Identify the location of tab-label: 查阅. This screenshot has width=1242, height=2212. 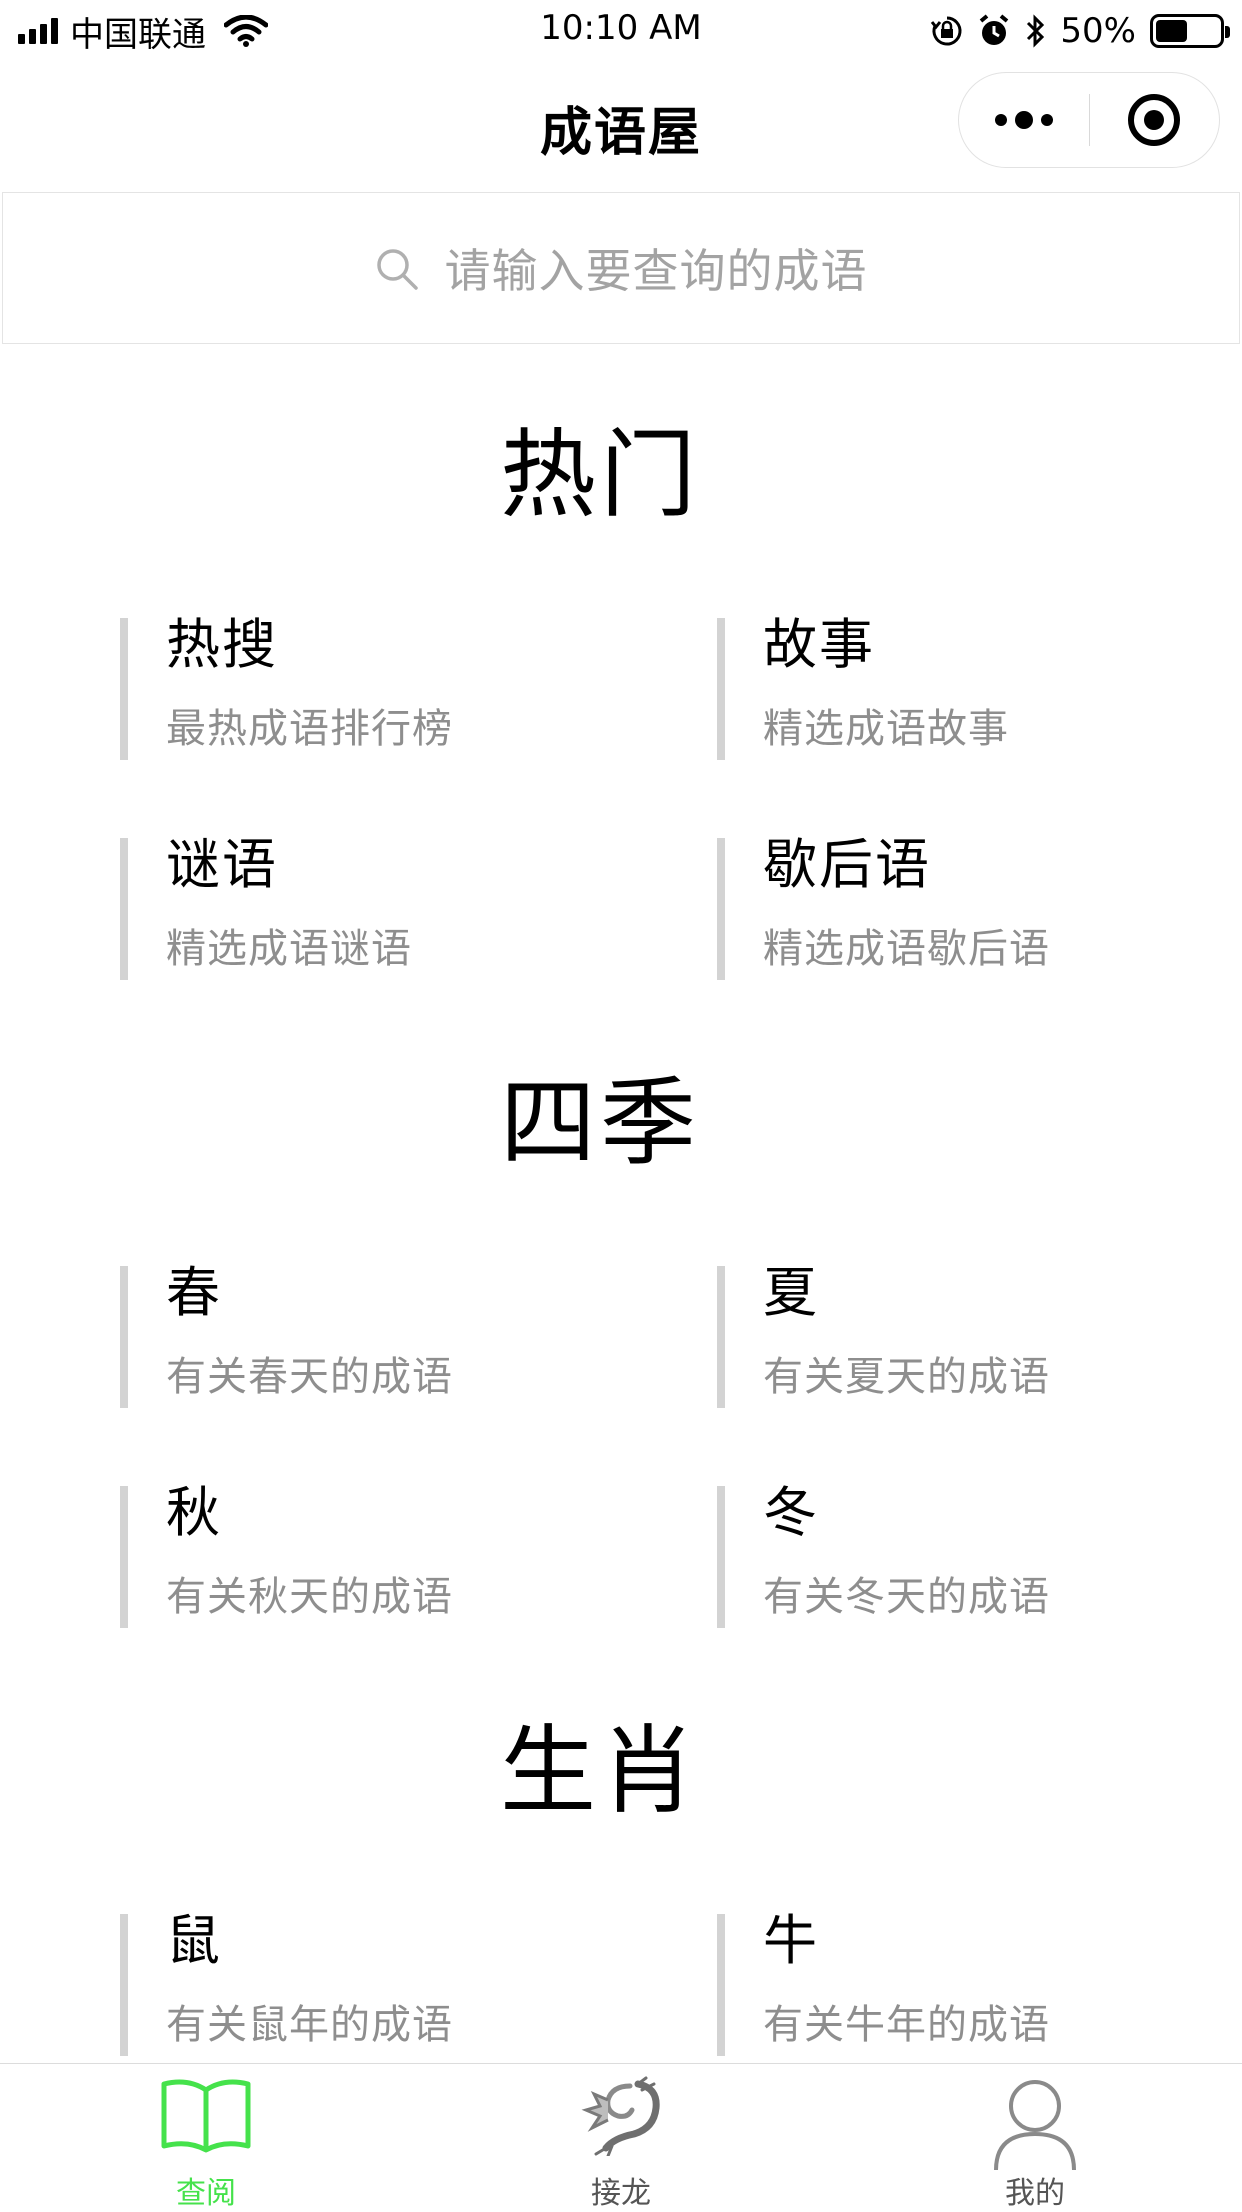
(206, 2193).